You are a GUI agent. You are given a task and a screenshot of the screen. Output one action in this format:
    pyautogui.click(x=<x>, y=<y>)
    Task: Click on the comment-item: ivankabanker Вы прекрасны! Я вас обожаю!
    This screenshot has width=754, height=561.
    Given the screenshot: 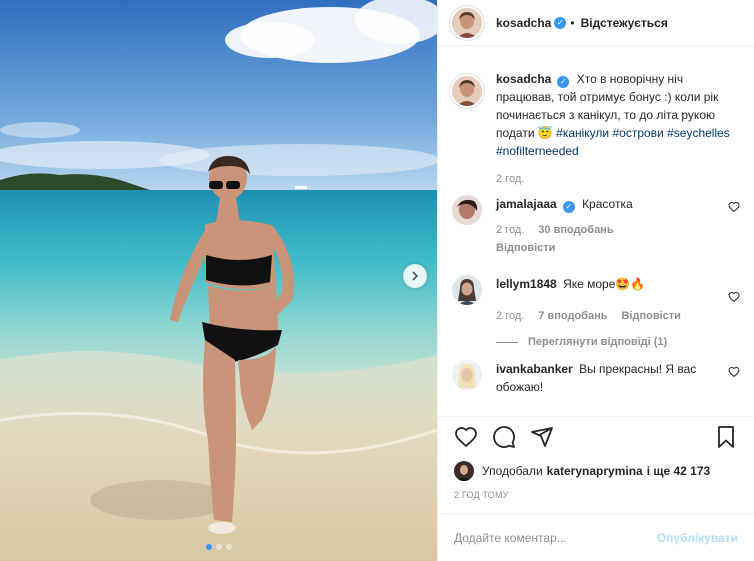 What is the action you would take?
    pyautogui.click(x=596, y=385)
    